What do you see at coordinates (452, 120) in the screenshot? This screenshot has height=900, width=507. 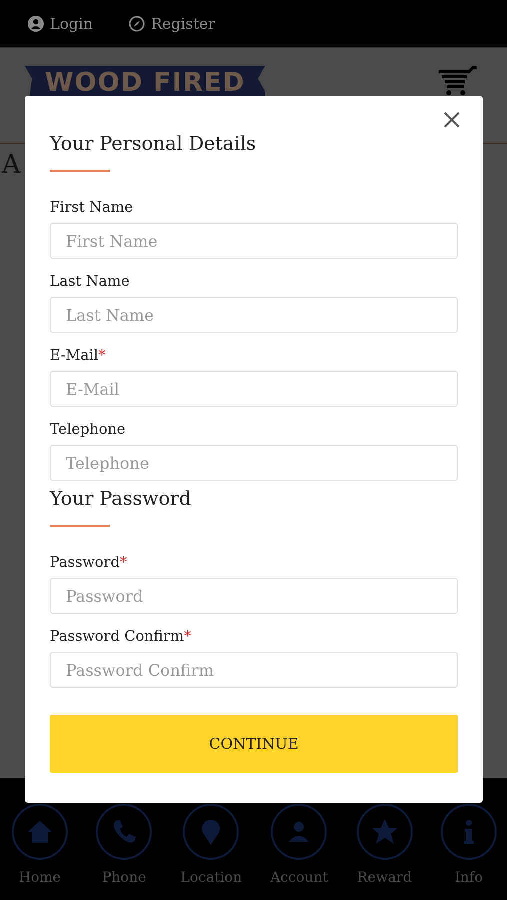 I see `close-icon` at bounding box center [452, 120].